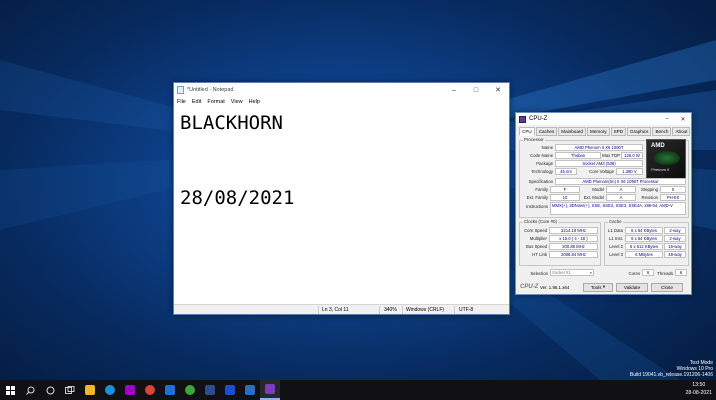  What do you see at coordinates (639, 131) in the screenshot?
I see `tab-graphics: Graphics` at bounding box center [639, 131].